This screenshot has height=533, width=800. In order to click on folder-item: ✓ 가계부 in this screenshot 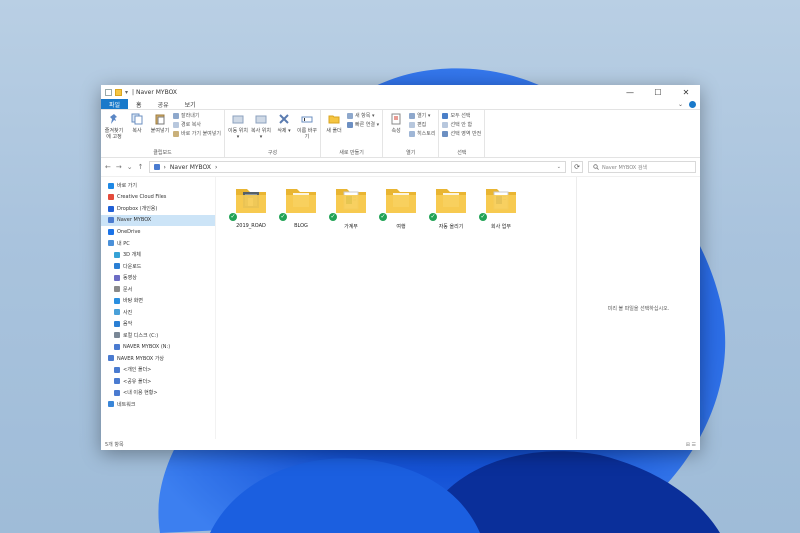, I will do `click(351, 206)`.